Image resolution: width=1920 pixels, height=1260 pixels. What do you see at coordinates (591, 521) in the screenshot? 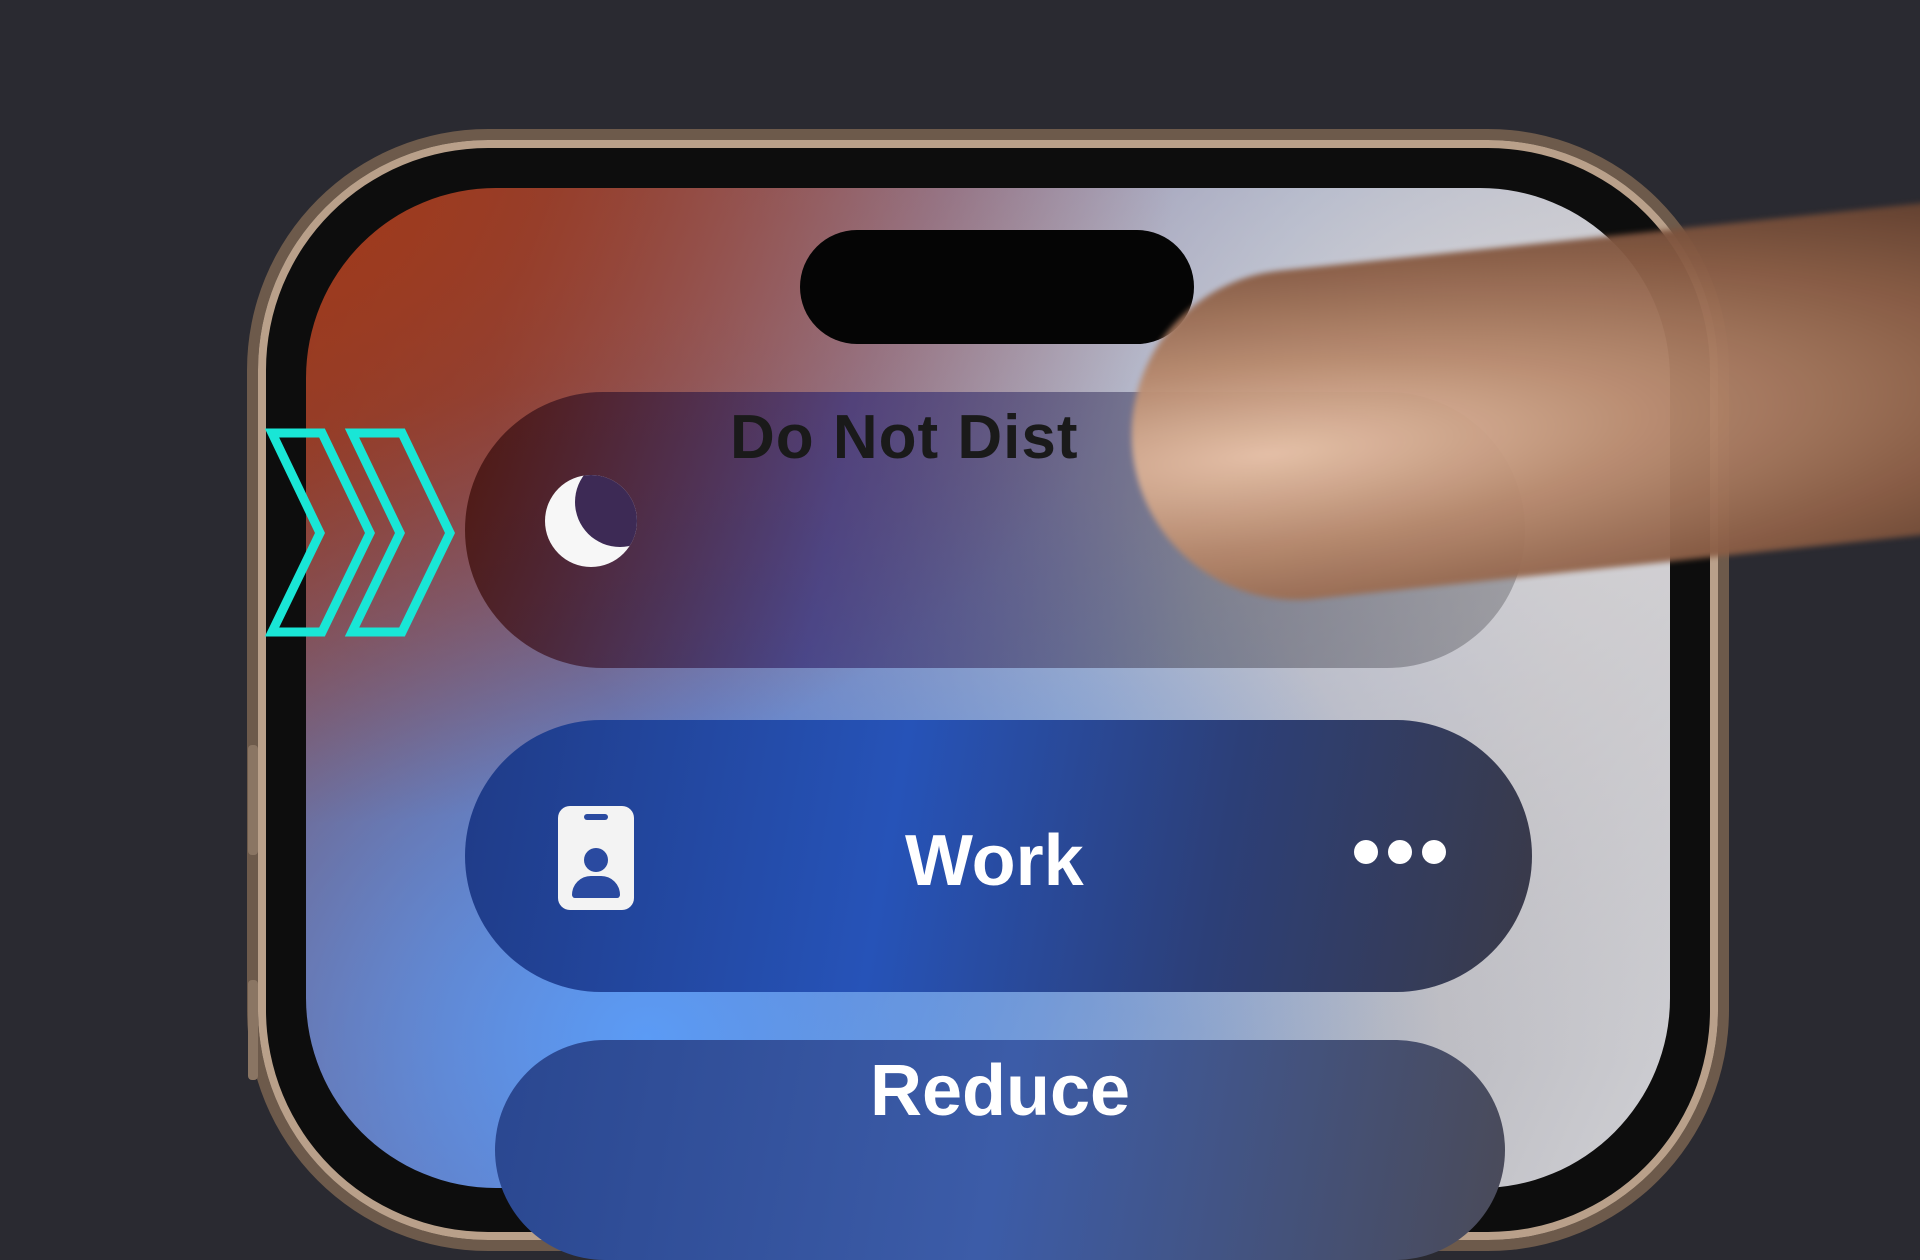
I see `moon-icon` at bounding box center [591, 521].